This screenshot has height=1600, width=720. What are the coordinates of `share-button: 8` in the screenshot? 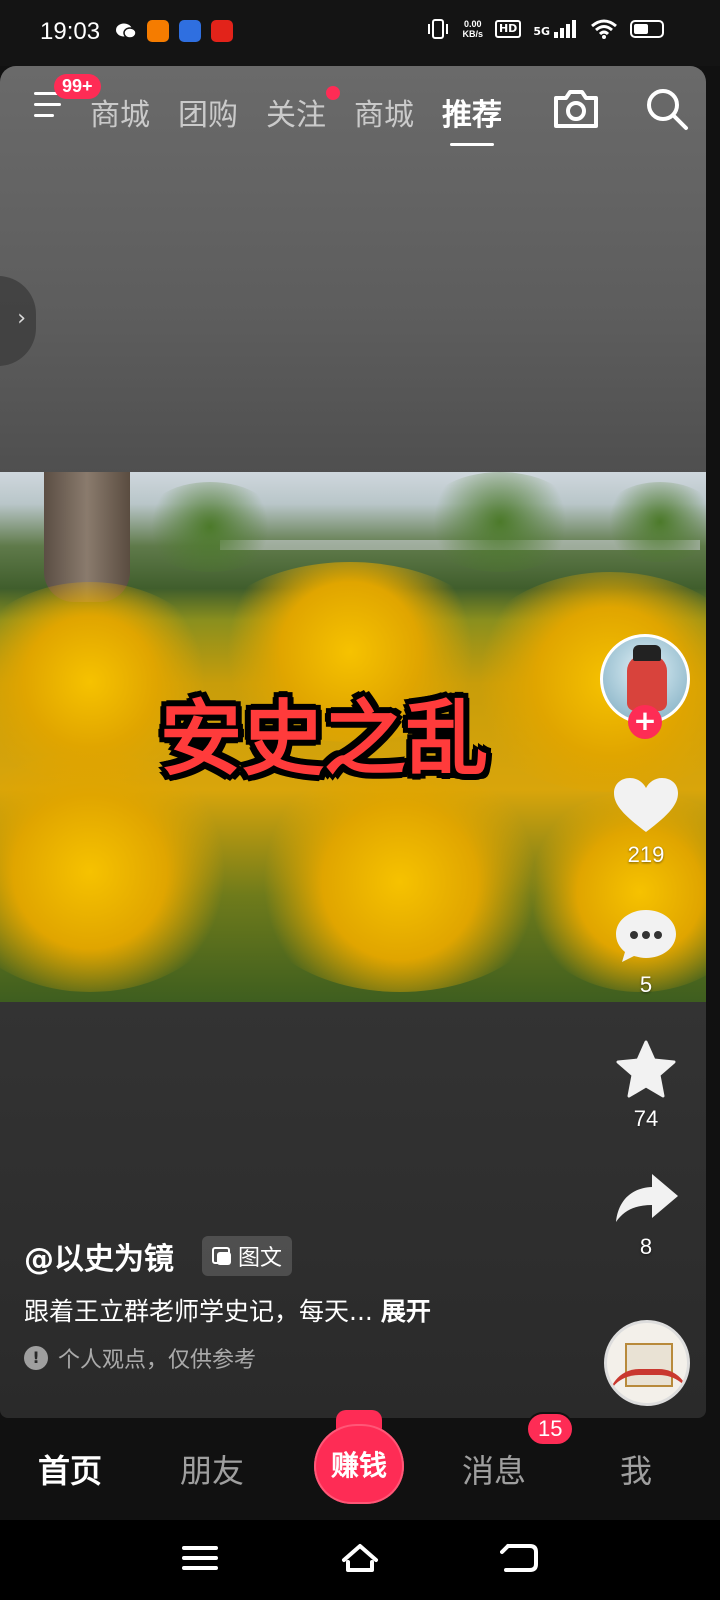 It's located at (646, 1214).